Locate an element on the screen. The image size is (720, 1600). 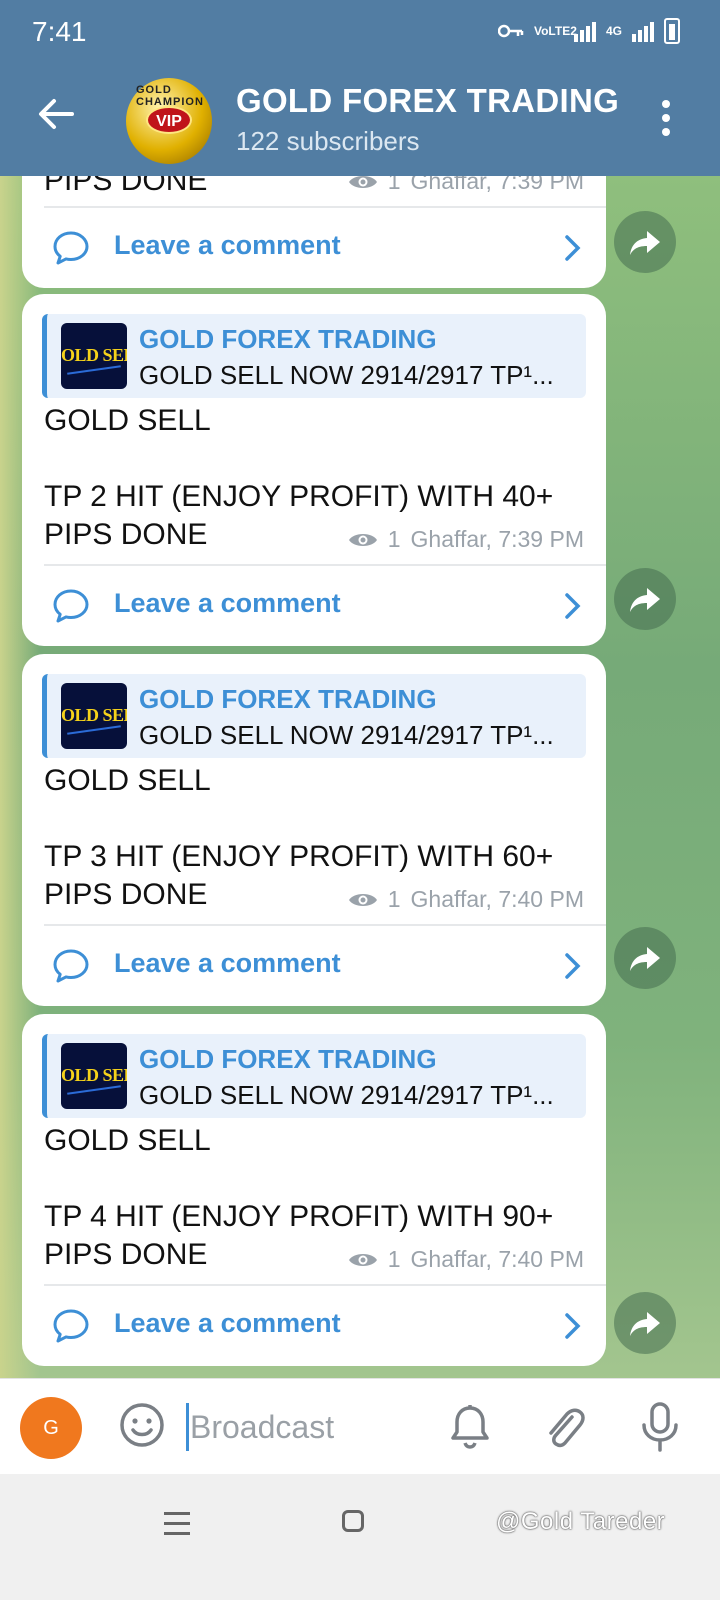
network-type: 4G is located at coordinates (613, 31).